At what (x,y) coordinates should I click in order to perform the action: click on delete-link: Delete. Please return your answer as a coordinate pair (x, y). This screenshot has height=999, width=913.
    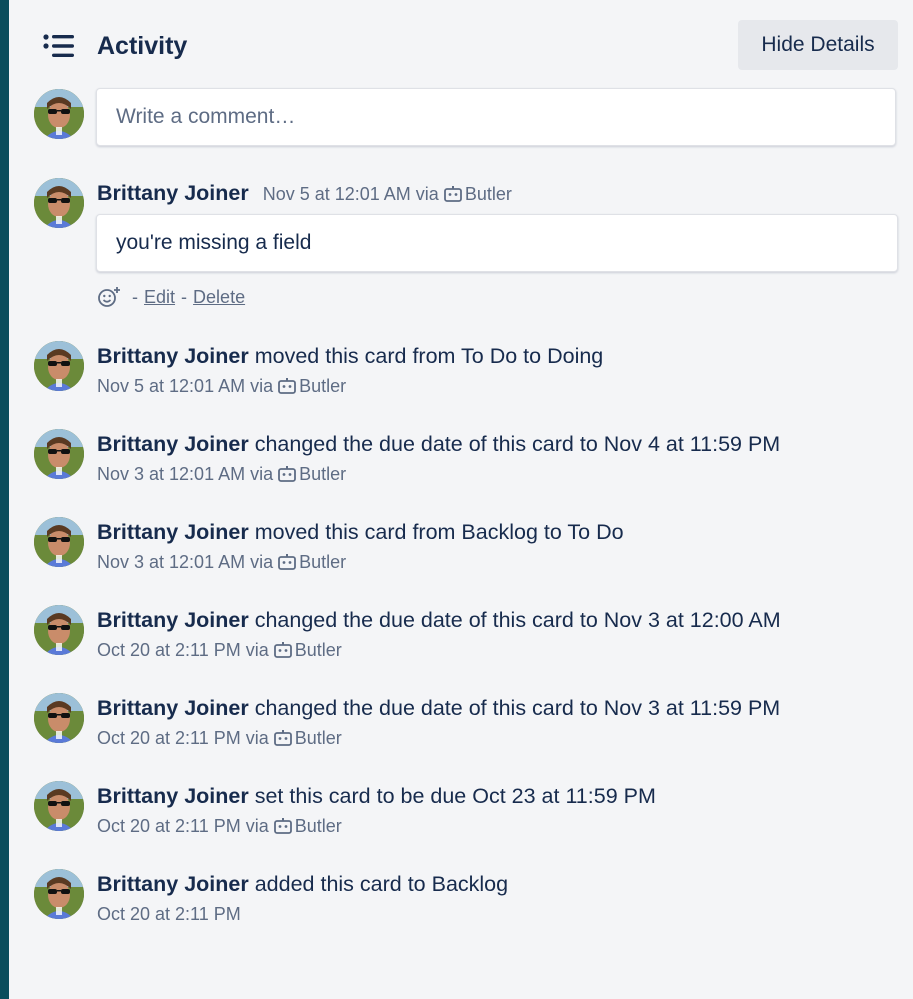
    Looking at the image, I should click on (219, 297).